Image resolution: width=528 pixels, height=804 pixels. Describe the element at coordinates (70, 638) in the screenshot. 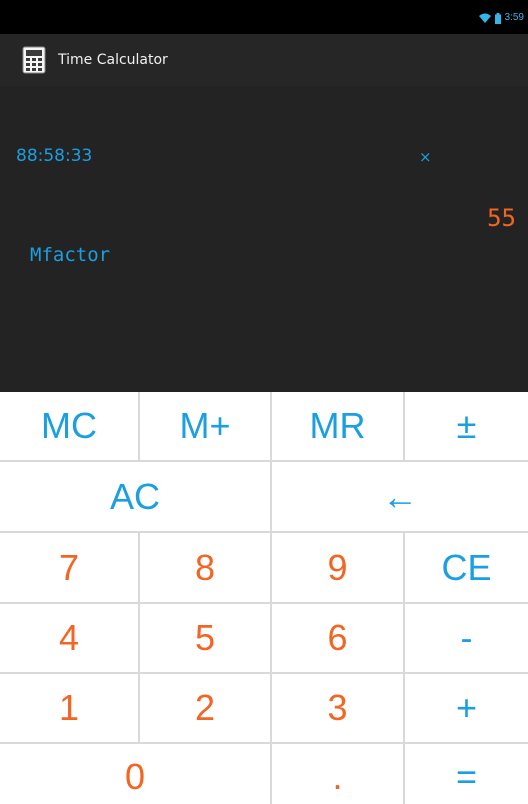

I see `digit-4-button: 4` at that location.